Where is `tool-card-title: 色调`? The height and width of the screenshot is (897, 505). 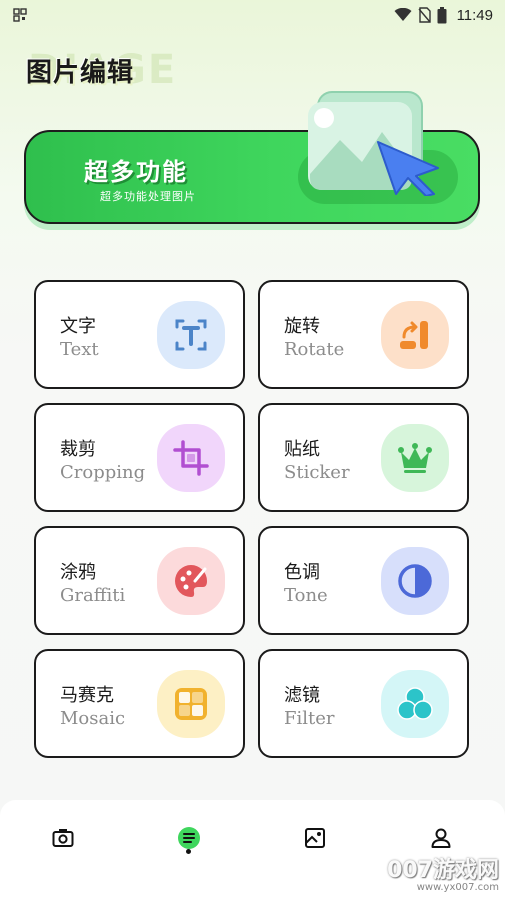
tool-card-title: 色调 is located at coordinates (302, 572).